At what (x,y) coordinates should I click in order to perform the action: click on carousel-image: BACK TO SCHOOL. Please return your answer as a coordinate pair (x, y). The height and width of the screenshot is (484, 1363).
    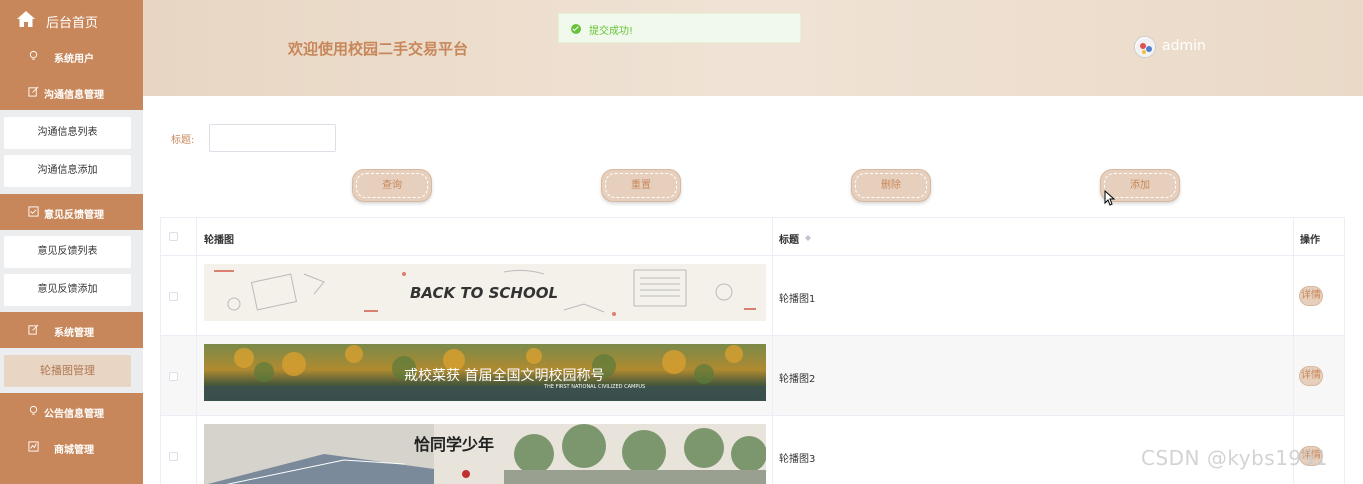
    Looking at the image, I should click on (485, 292).